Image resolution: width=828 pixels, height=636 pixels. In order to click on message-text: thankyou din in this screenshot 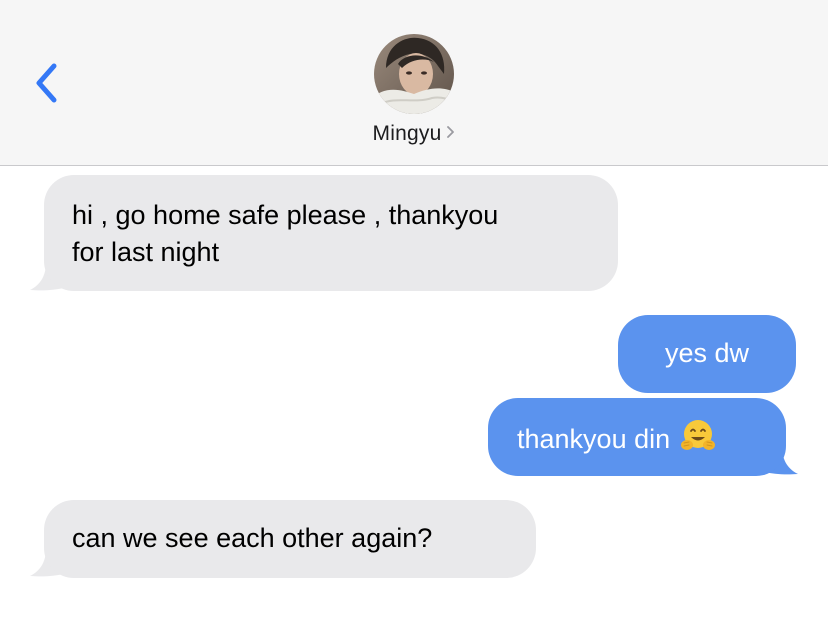, I will do `click(594, 439)`.